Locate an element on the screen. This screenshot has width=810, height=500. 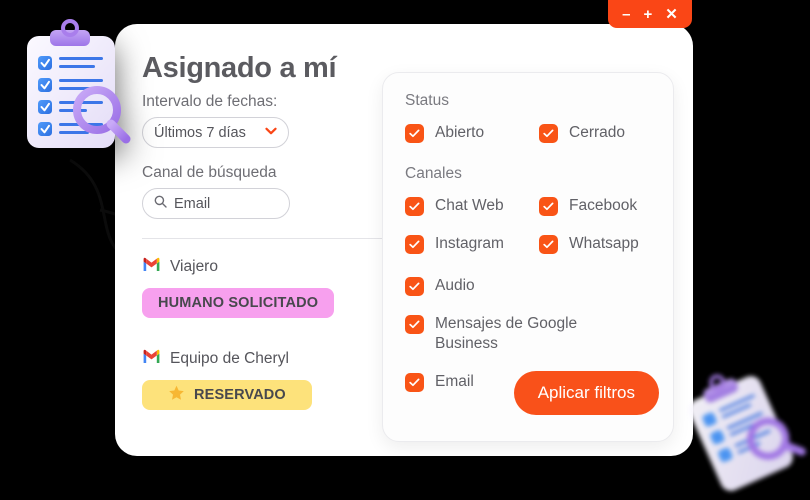
account-row: Viajero HUMANO SOLICITADO is located at coordinates (267, 287).